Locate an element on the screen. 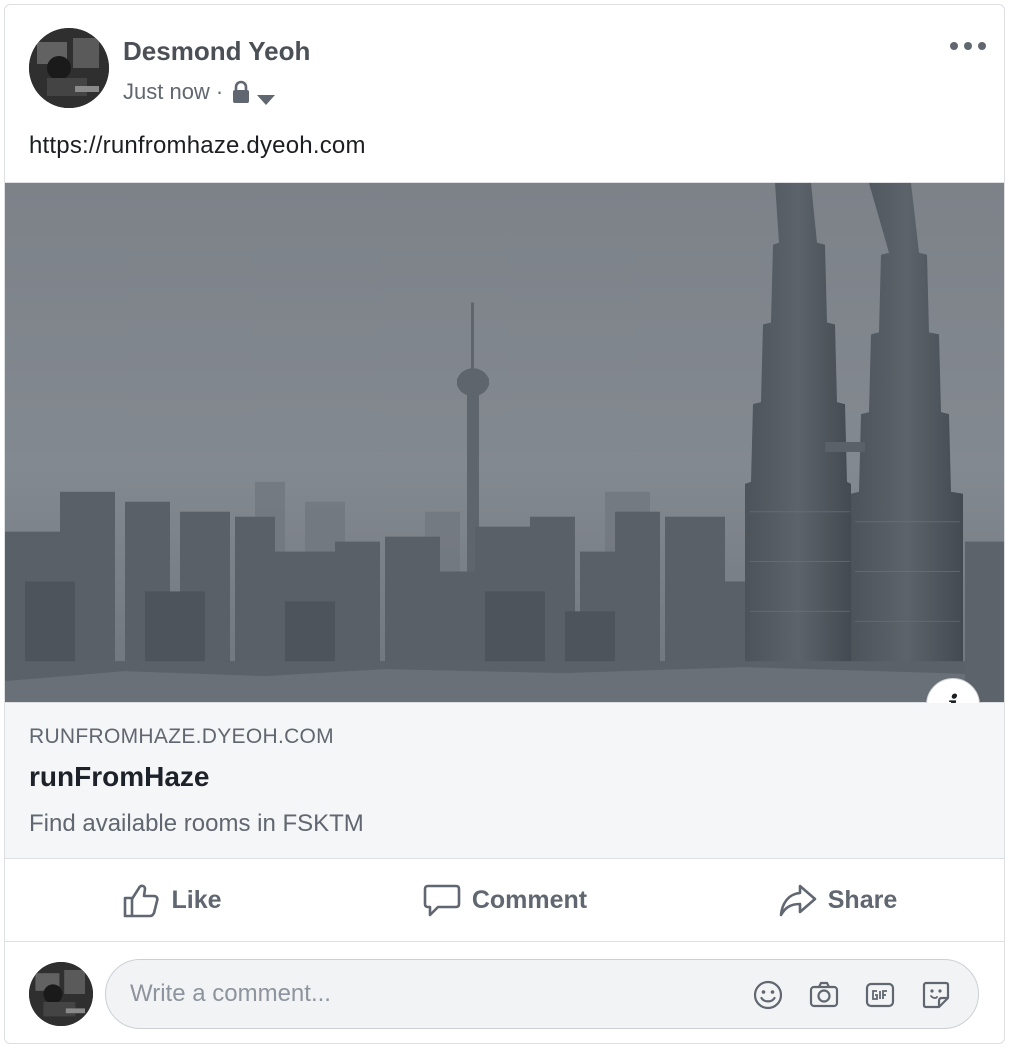 This screenshot has width=1010, height=1048. share-button: Share is located at coordinates (837, 900).